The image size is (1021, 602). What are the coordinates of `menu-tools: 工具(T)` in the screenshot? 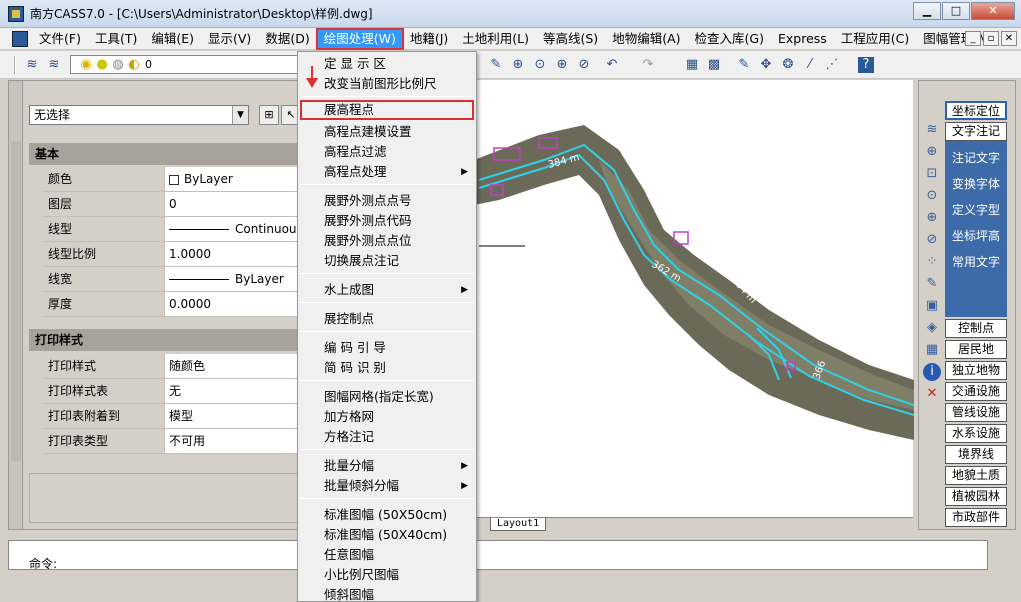 It's located at (116, 39).